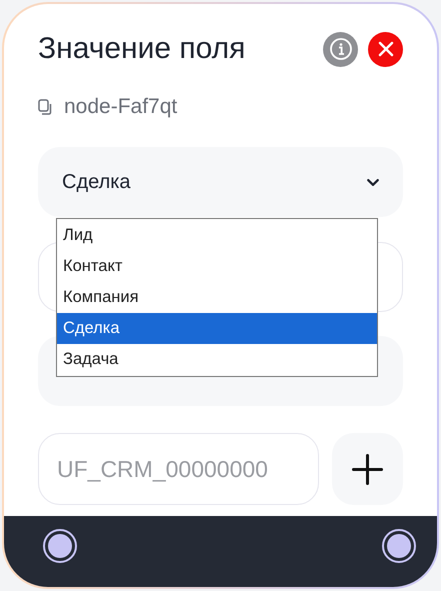  Describe the element at coordinates (45, 107) in the screenshot. I see `copy-icon` at that location.